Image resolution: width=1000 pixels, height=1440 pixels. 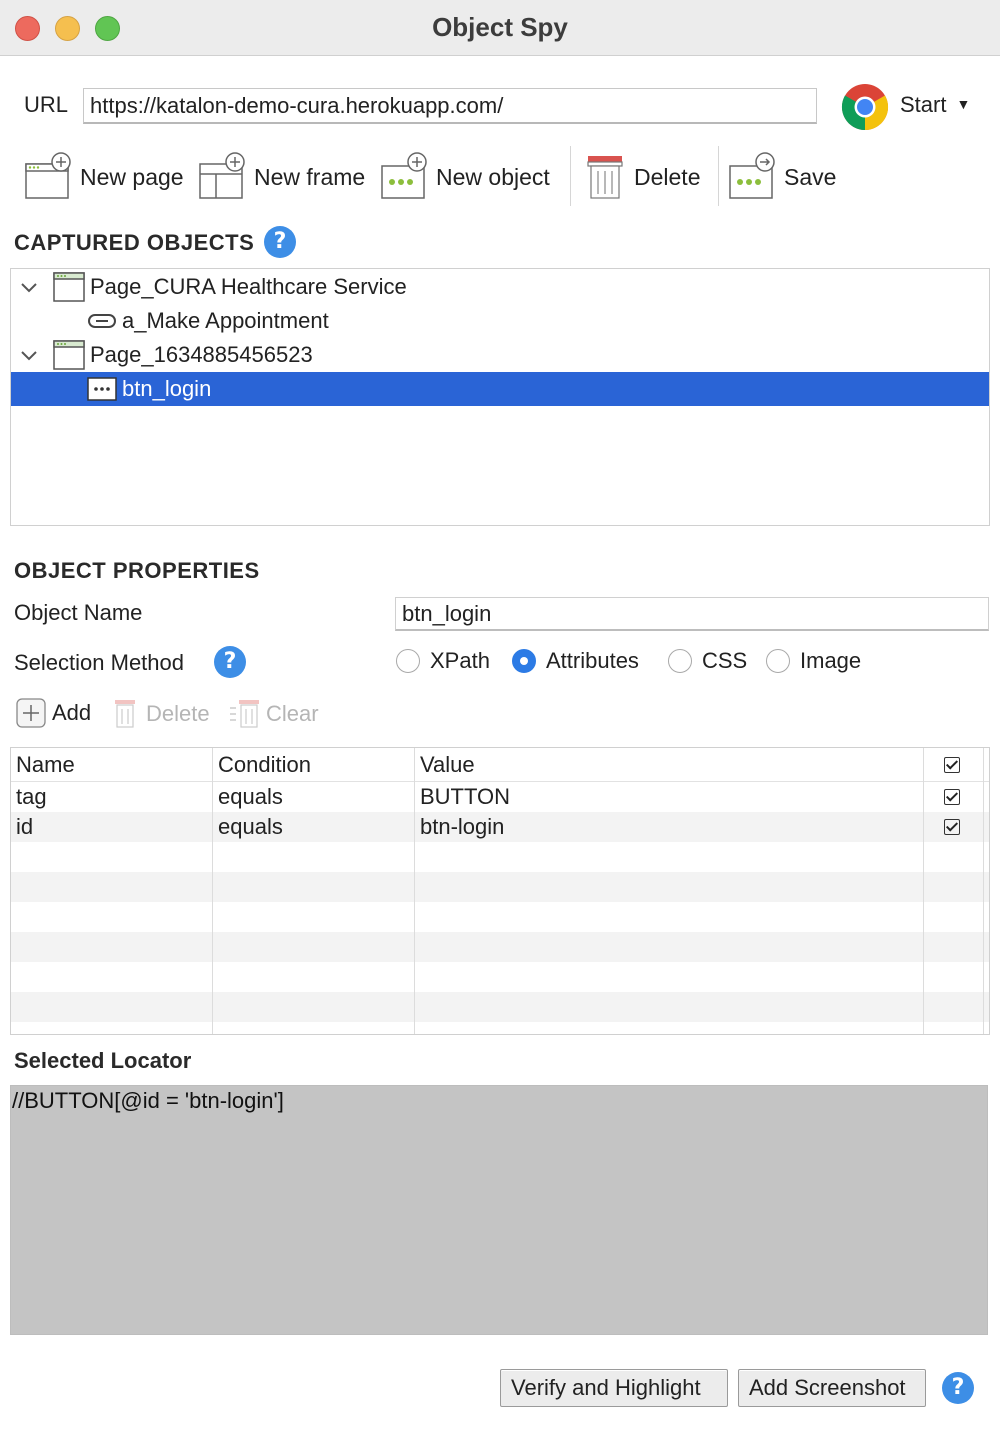 What do you see at coordinates (958, 1388) in the screenshot?
I see `help-icon: ?` at bounding box center [958, 1388].